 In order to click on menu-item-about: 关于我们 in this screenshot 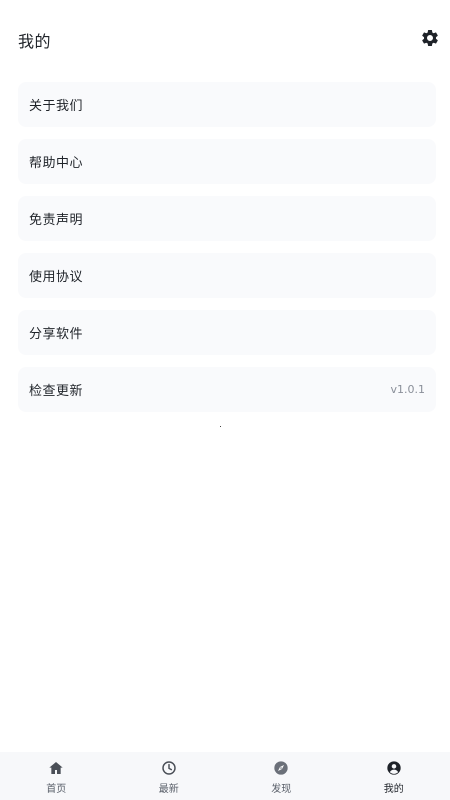, I will do `click(227, 104)`.